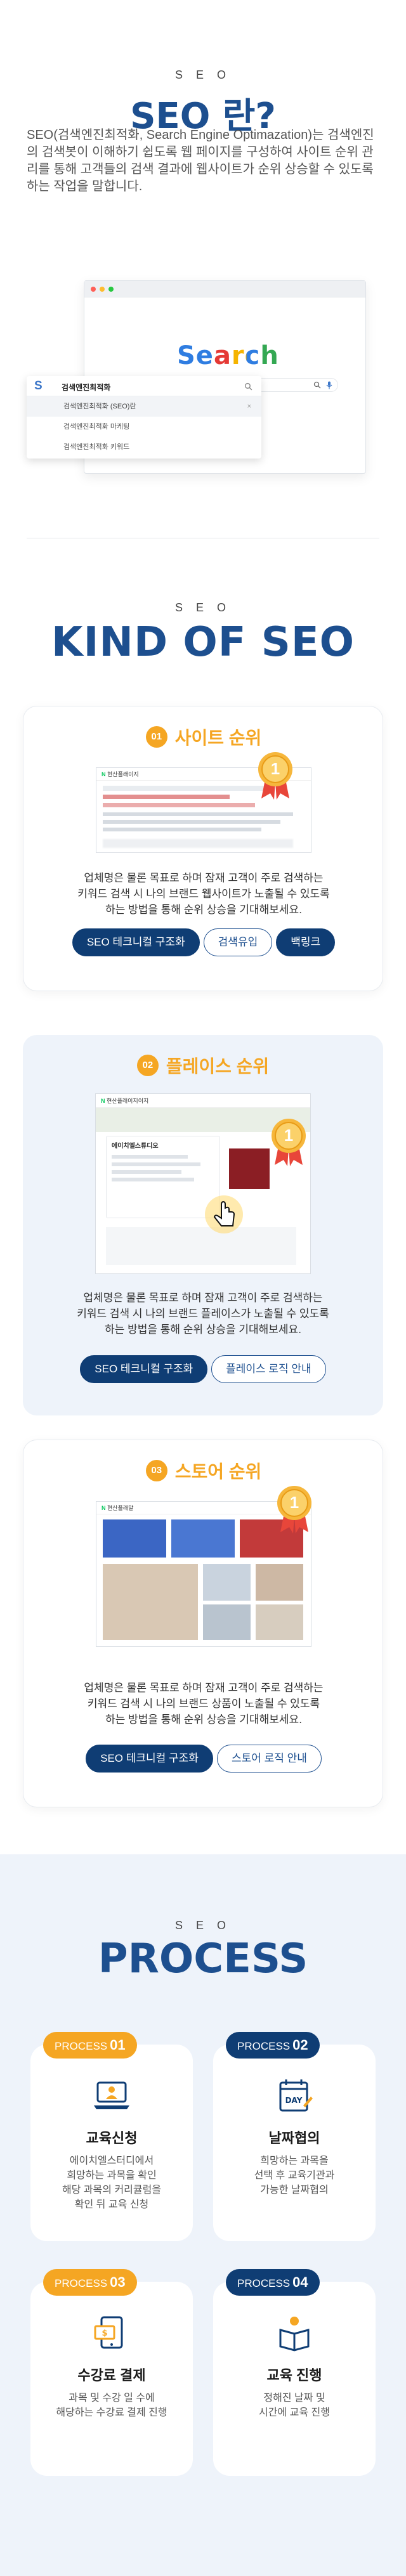 The height and width of the screenshot is (2576, 406). I want to click on card-header: 03 스토어 순위, so click(204, 1470).